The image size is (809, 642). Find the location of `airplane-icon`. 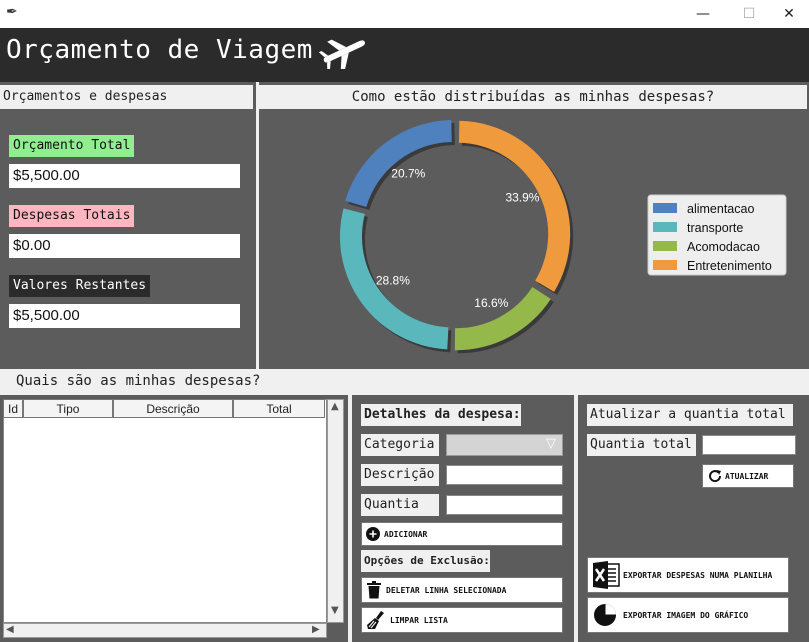

airplane-icon is located at coordinates (342, 54).